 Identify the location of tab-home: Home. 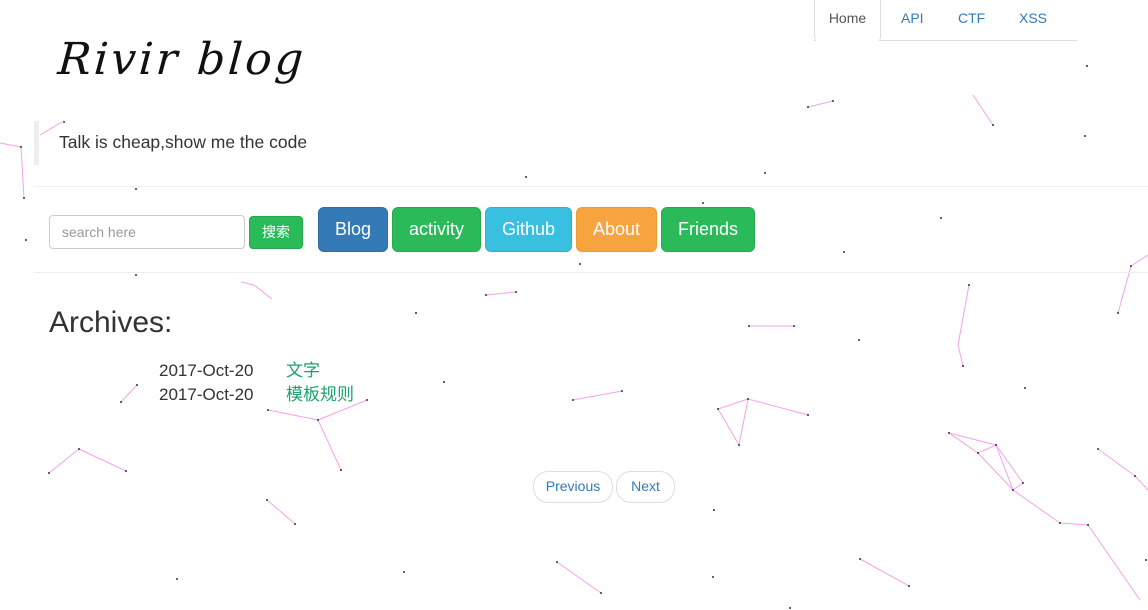
(847, 20).